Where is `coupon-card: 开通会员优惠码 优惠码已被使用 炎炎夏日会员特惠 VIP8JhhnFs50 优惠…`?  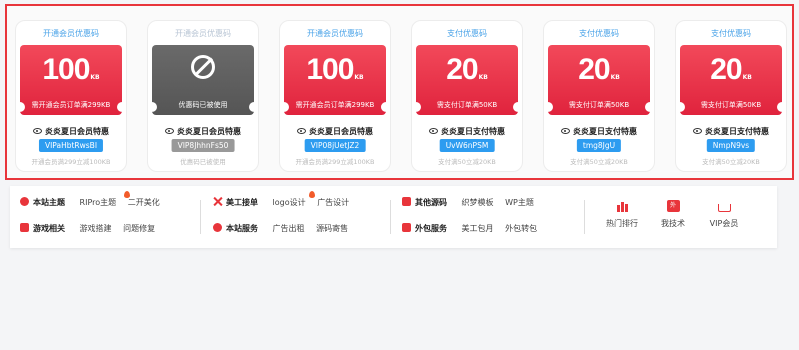
coupon-card: 开通会员优惠码 优惠码已被使用 炎炎夏日会员特惠 VIP8JhhnFs50 优惠… is located at coordinates (203, 96).